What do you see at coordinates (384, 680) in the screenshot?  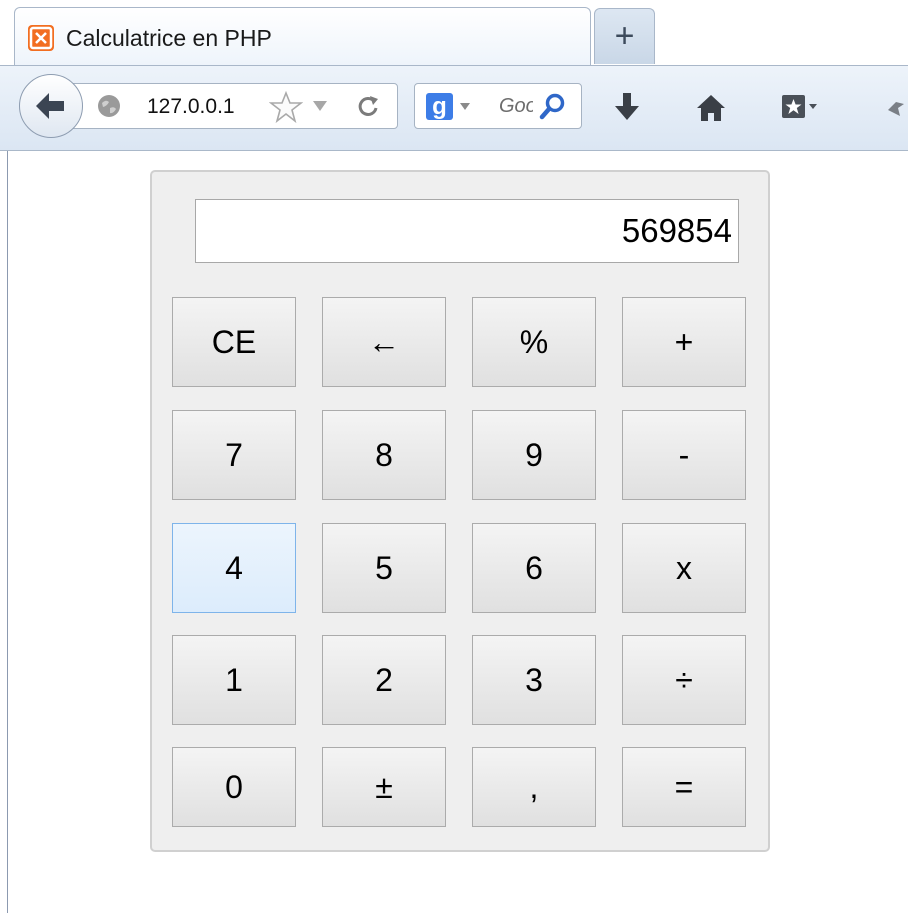 I see `key-2: 2` at bounding box center [384, 680].